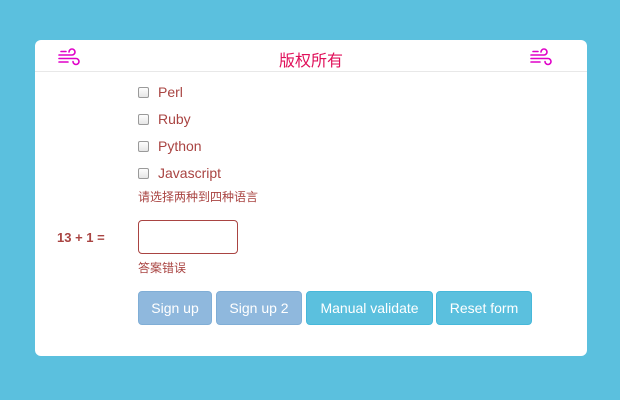  I want to click on checkbox-ruby: Ruby, so click(164, 119).